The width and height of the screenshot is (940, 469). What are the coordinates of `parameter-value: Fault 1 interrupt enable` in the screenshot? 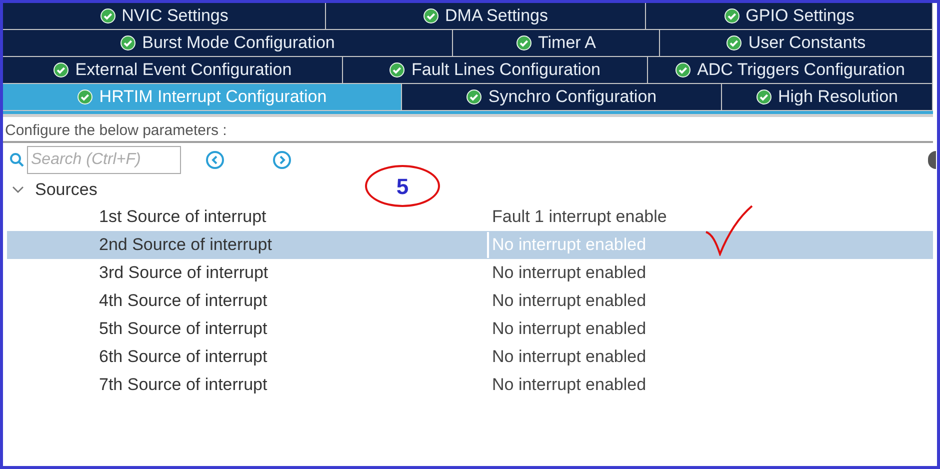 It's located at (577, 217).